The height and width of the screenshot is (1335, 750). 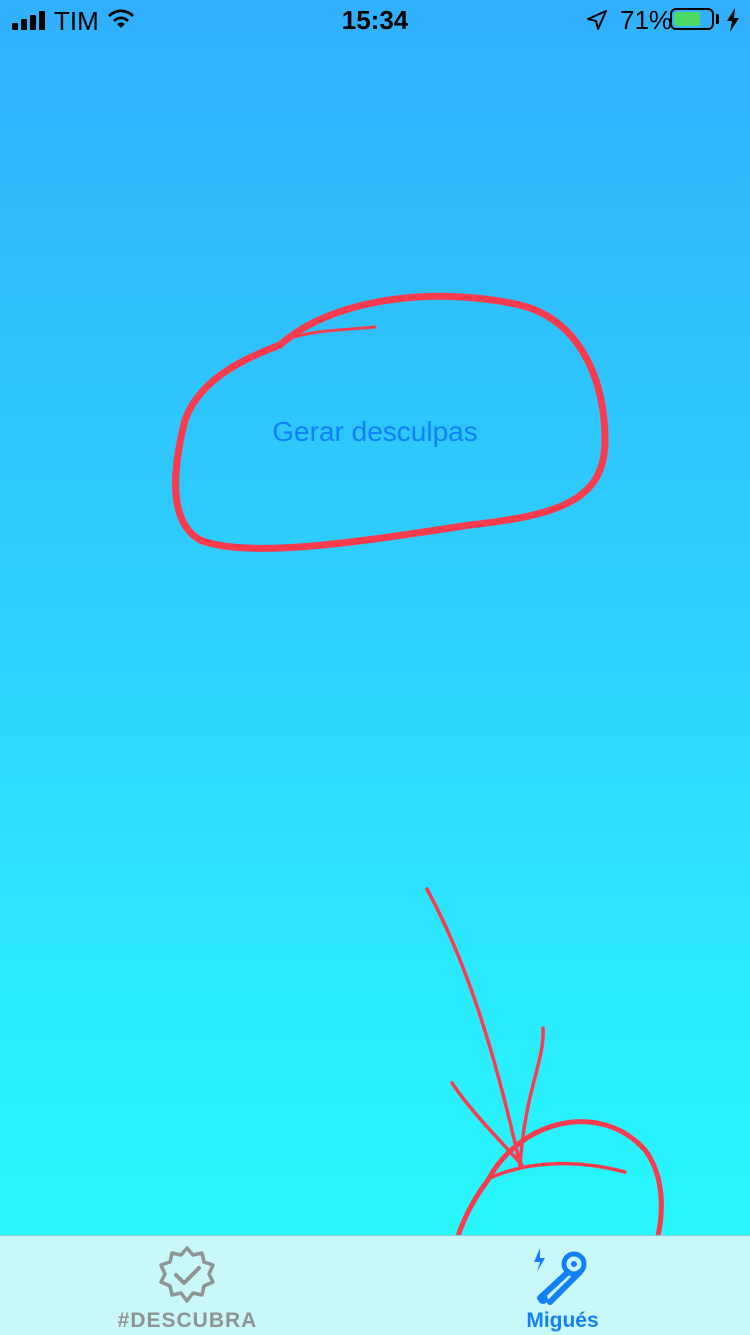 I want to click on status-bar: TIM 15:34 71%, so click(x=375, y=20).